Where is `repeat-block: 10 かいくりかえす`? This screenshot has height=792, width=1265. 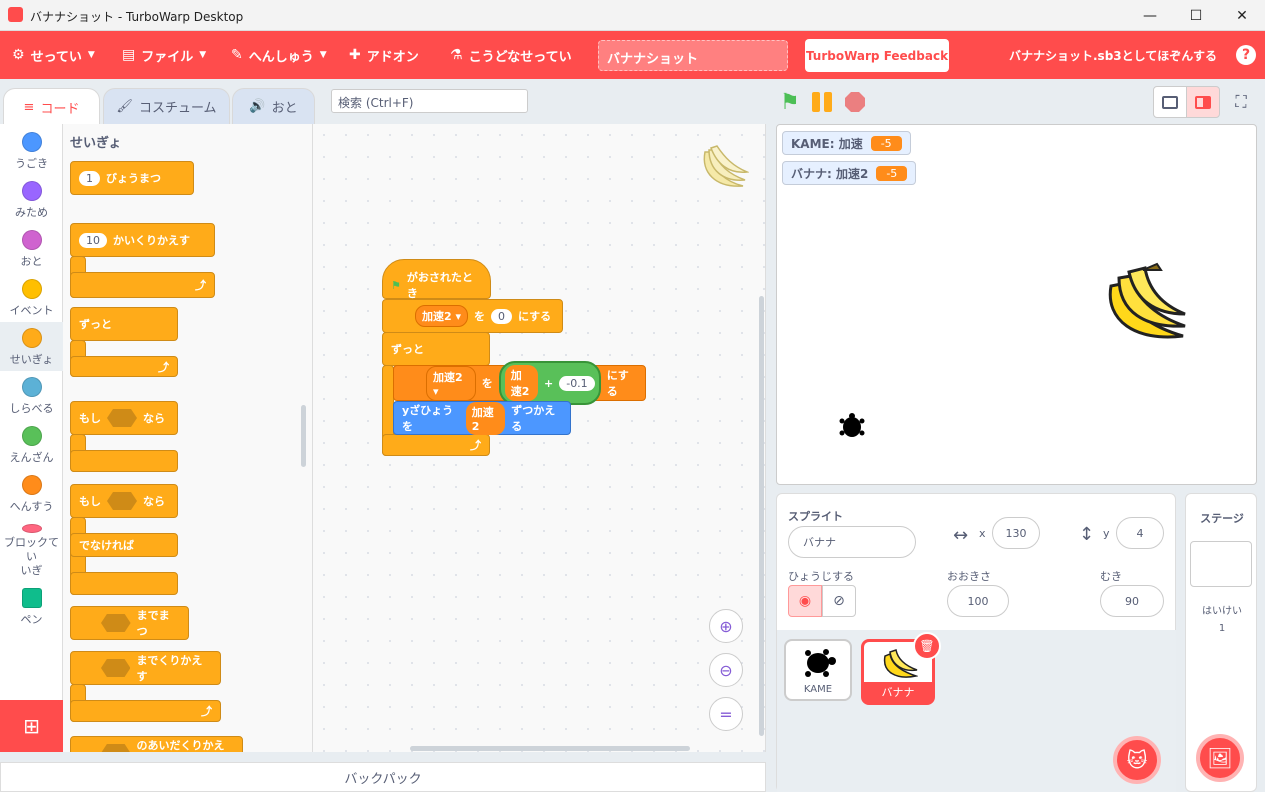 repeat-block: 10 かいくりかえす is located at coordinates (142, 240).